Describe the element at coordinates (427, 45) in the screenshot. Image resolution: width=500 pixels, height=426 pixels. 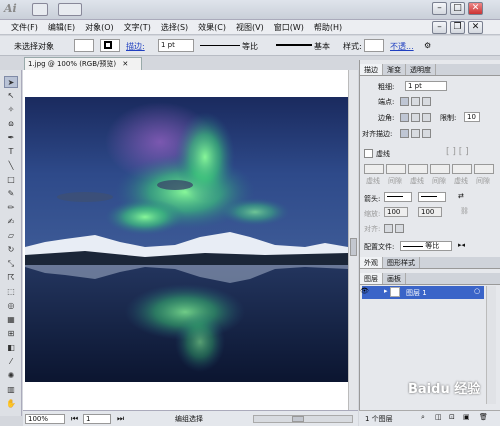
I see `options-icon: ⚙` at that location.